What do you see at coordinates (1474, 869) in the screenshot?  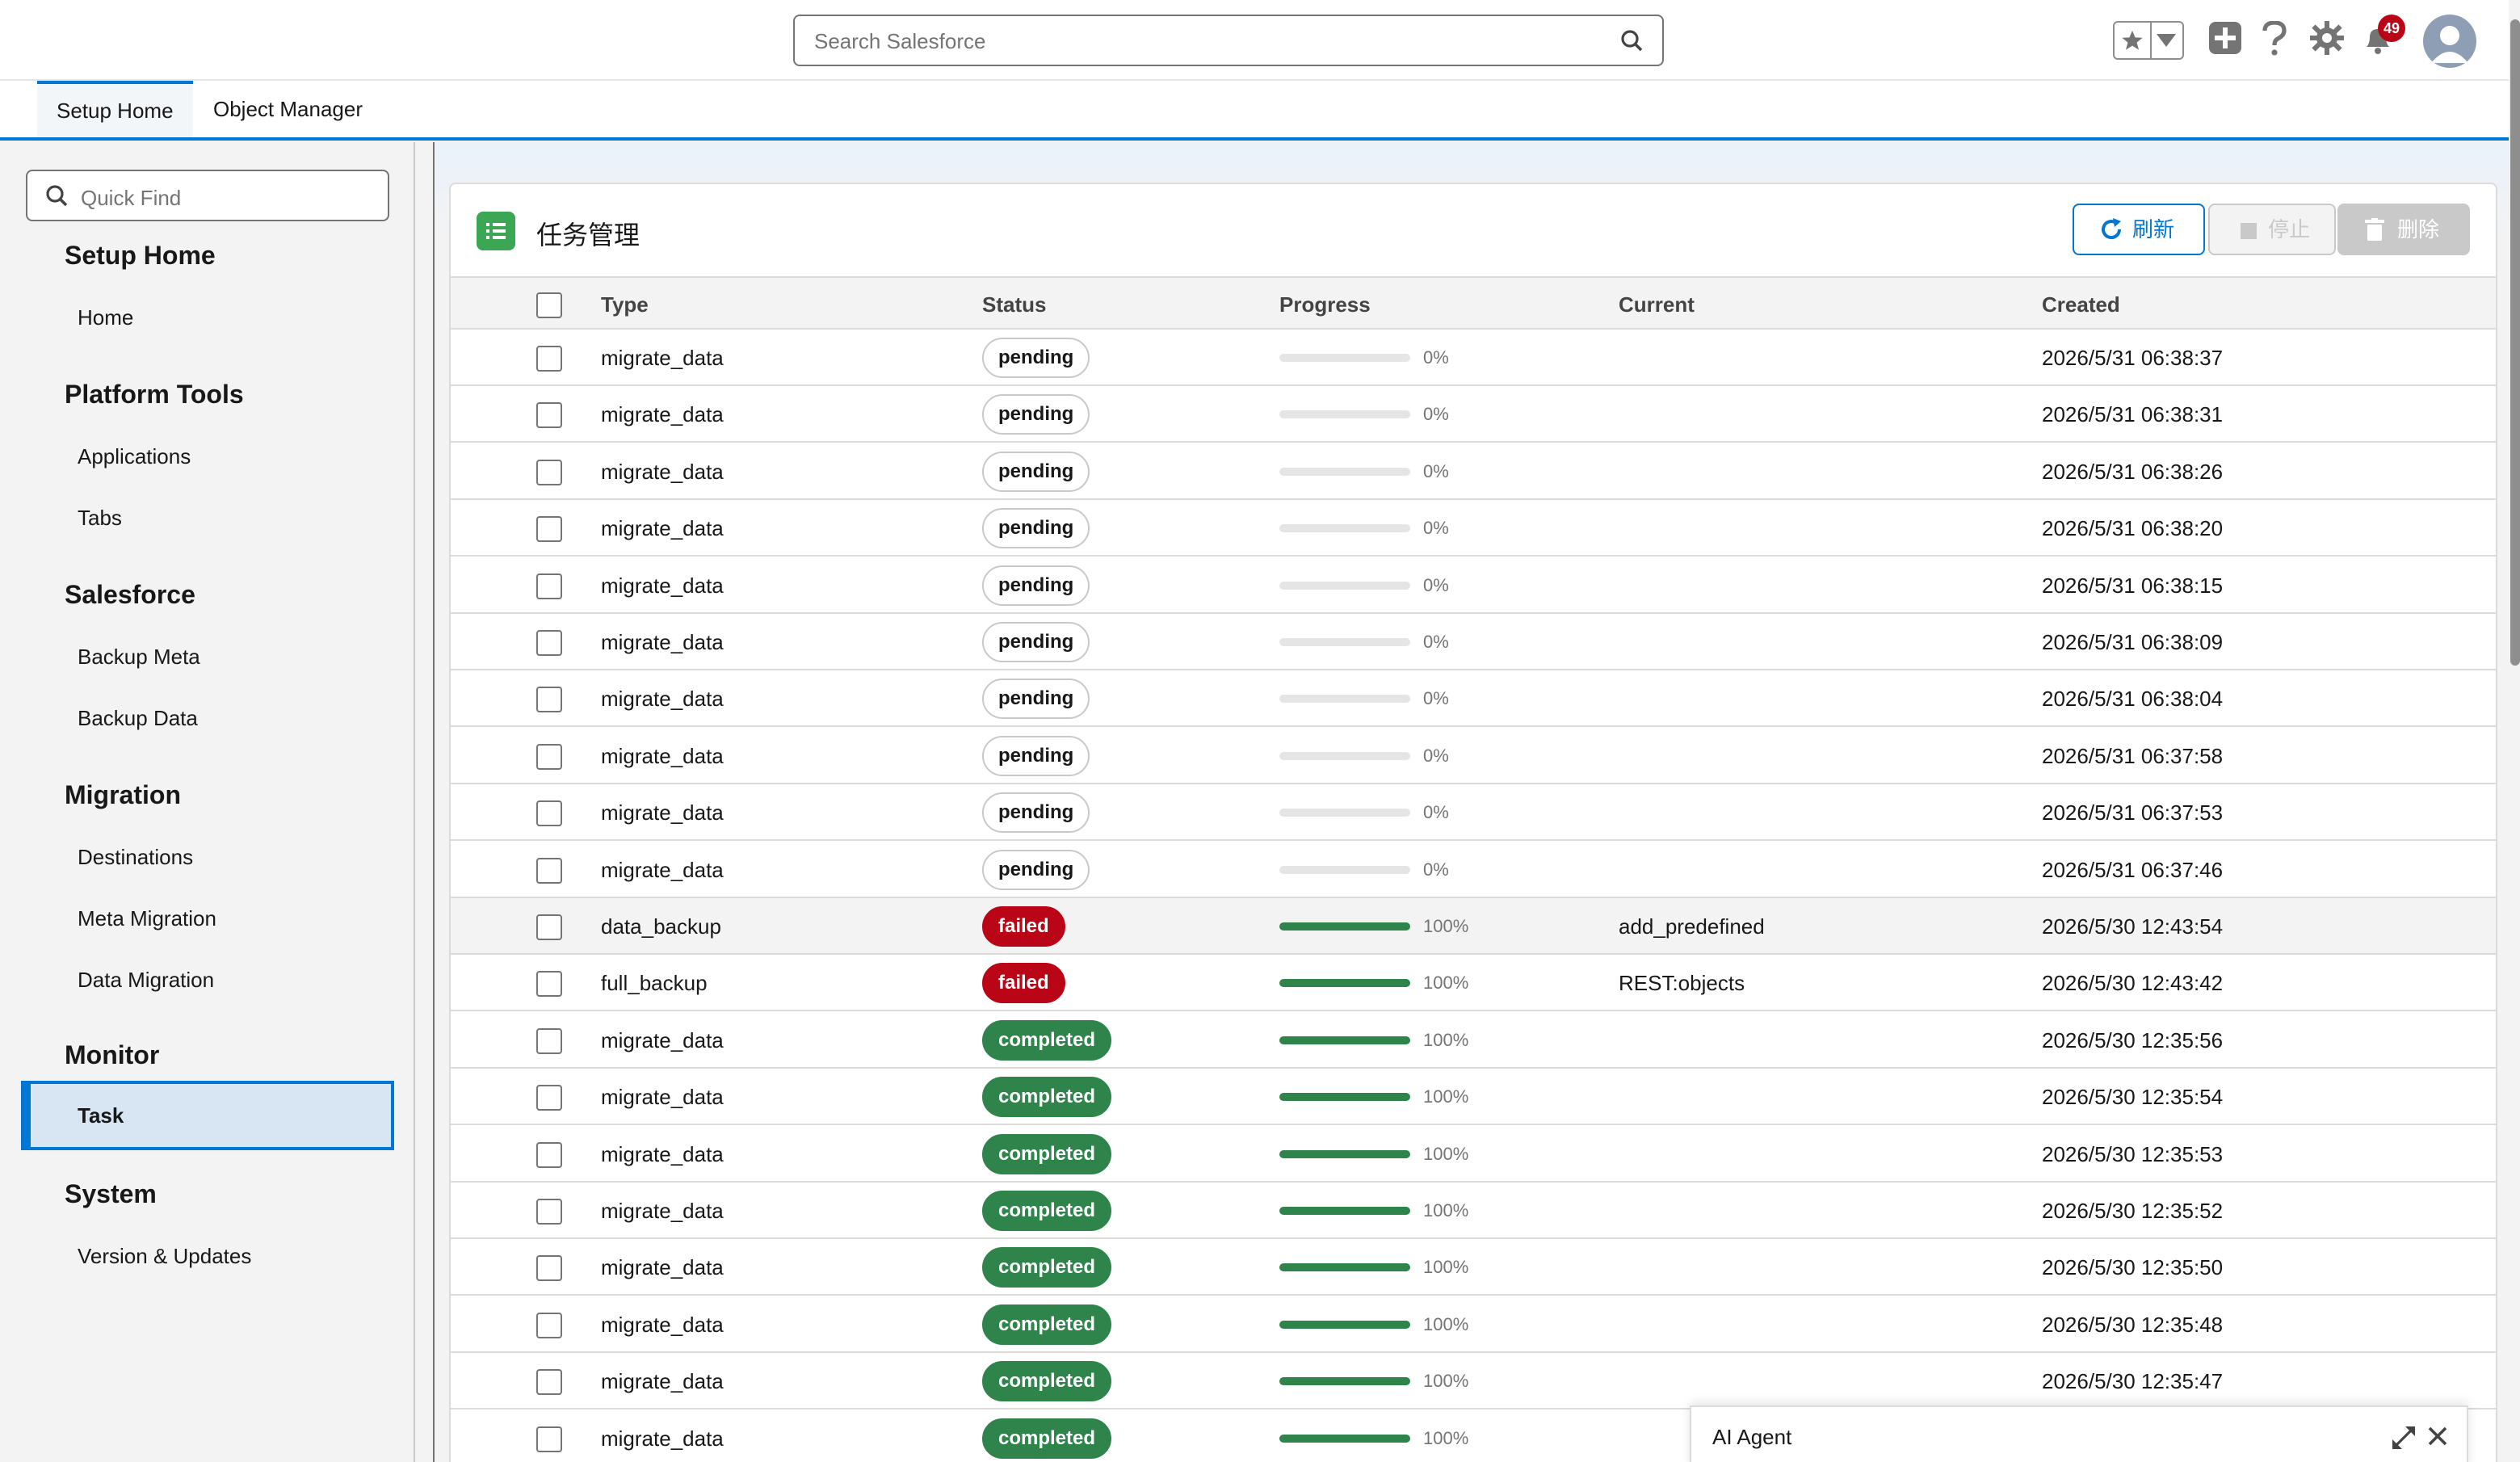 I see `table-row: migrate_data pending 0% 2026/5/31 06:37:46` at bounding box center [1474, 869].